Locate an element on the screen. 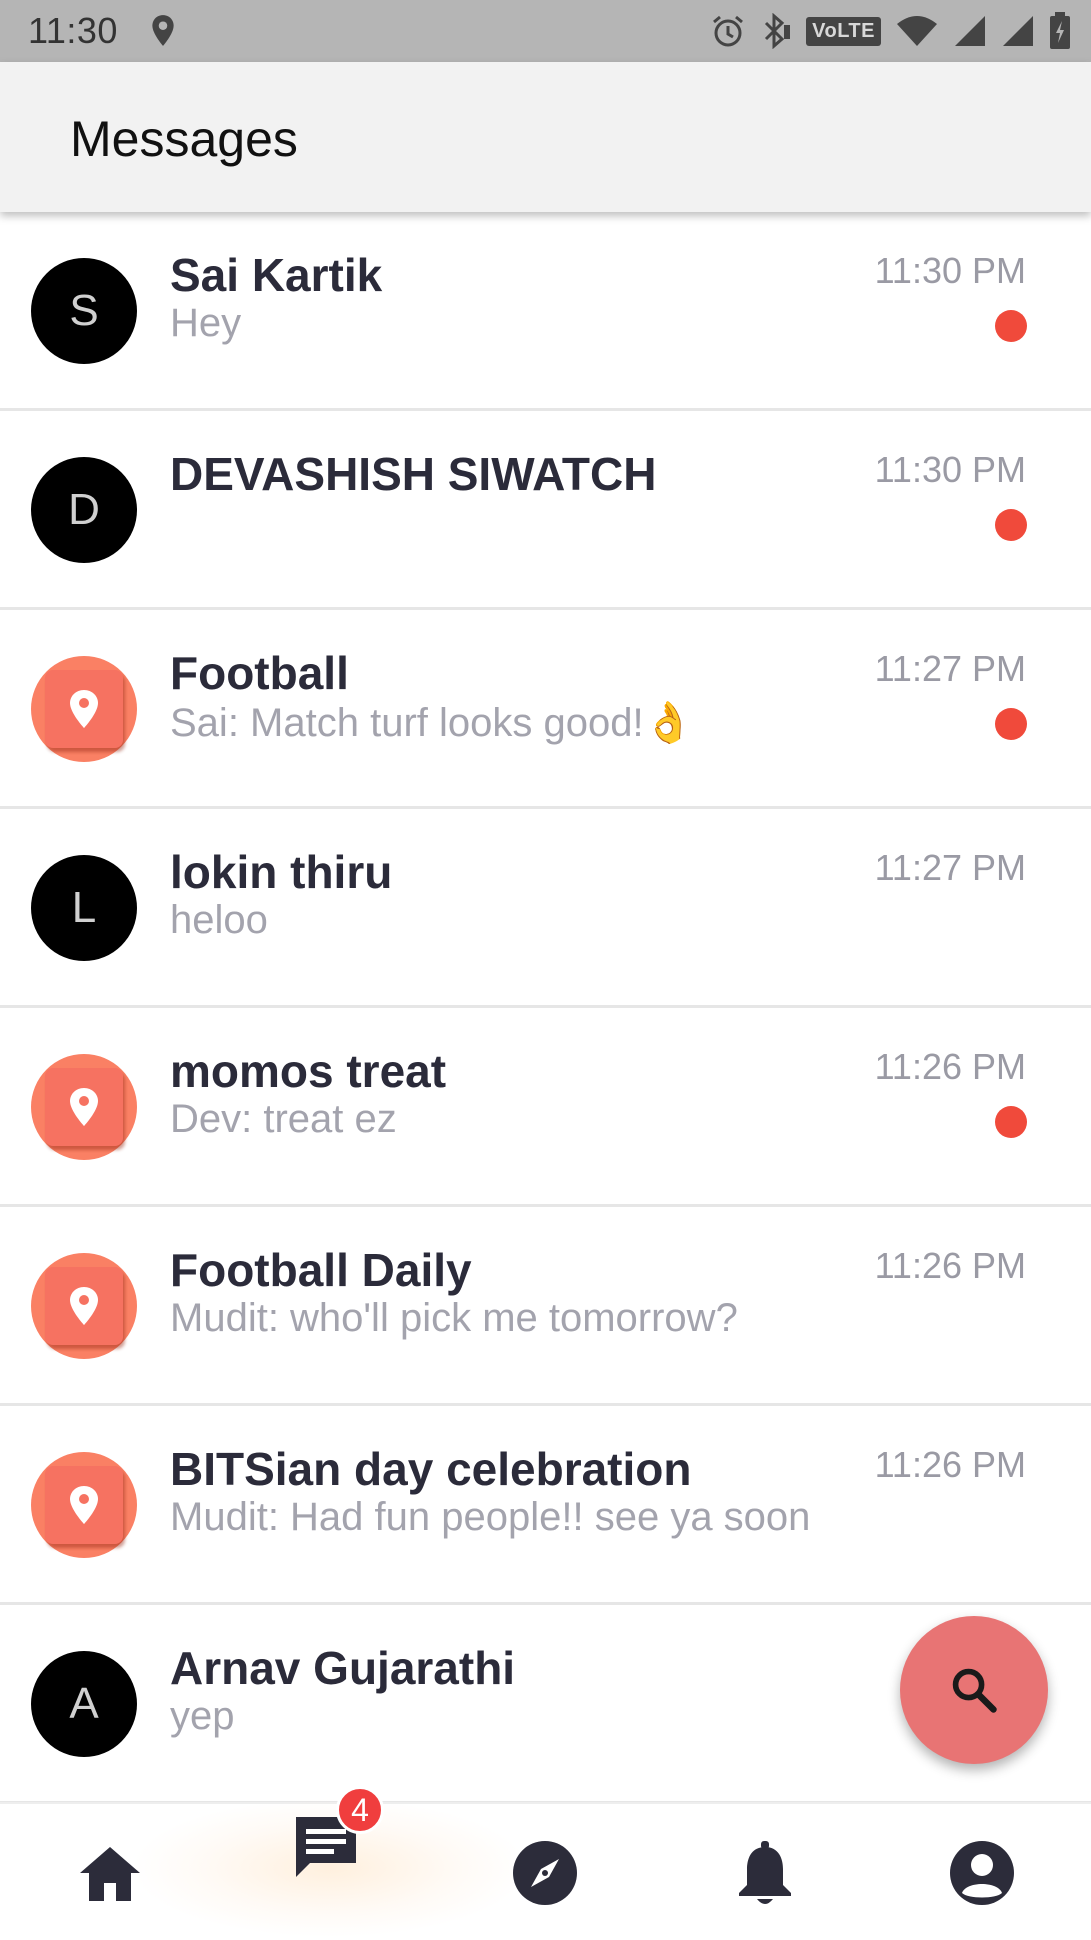  message-preview: Hey is located at coordinates (206, 323).